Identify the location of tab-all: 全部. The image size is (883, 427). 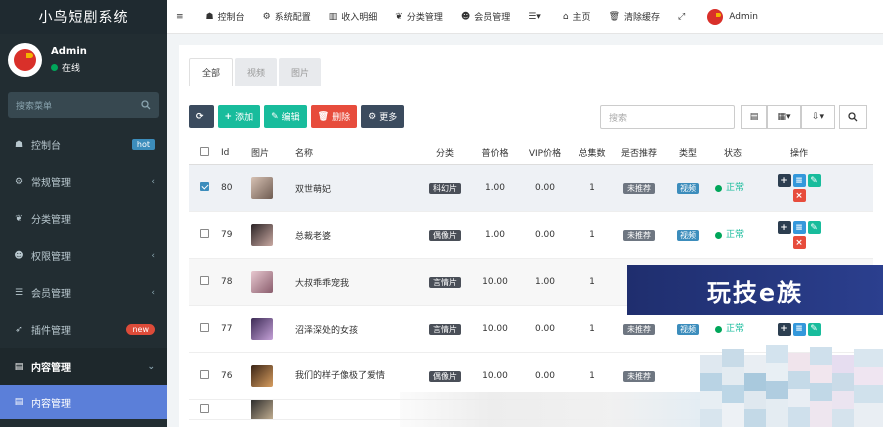
(211, 72).